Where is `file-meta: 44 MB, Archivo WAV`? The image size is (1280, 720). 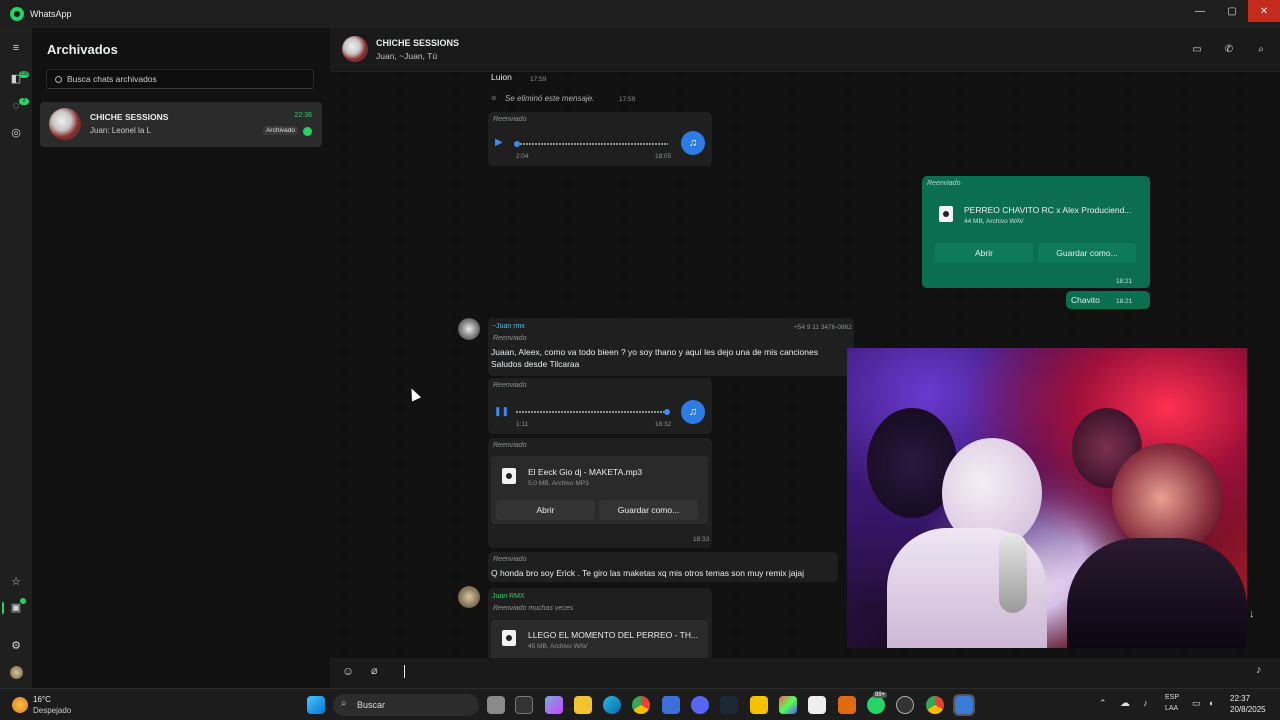 file-meta: 44 MB, Archivo WAV is located at coordinates (994, 221).